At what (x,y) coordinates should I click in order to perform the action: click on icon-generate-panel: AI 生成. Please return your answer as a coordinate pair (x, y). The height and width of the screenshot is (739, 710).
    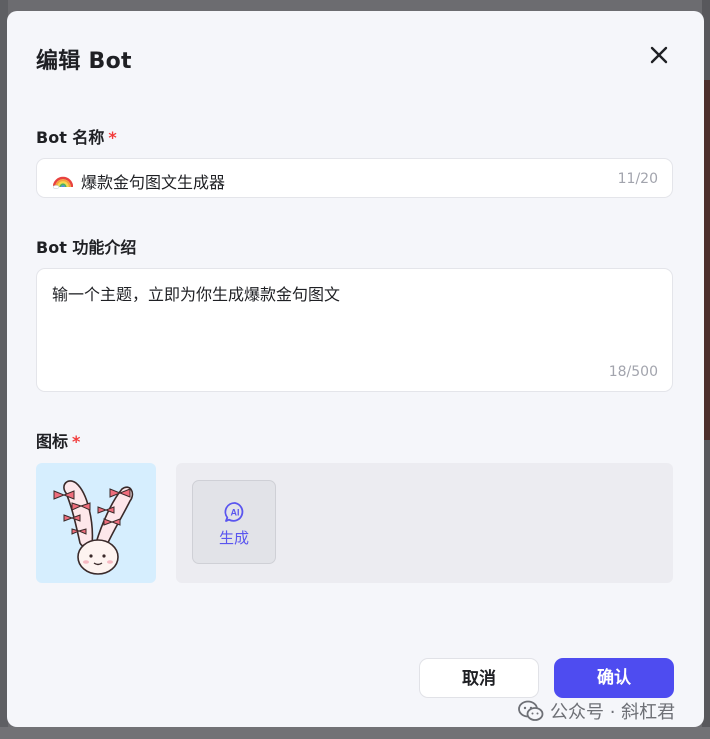
    Looking at the image, I should click on (424, 523).